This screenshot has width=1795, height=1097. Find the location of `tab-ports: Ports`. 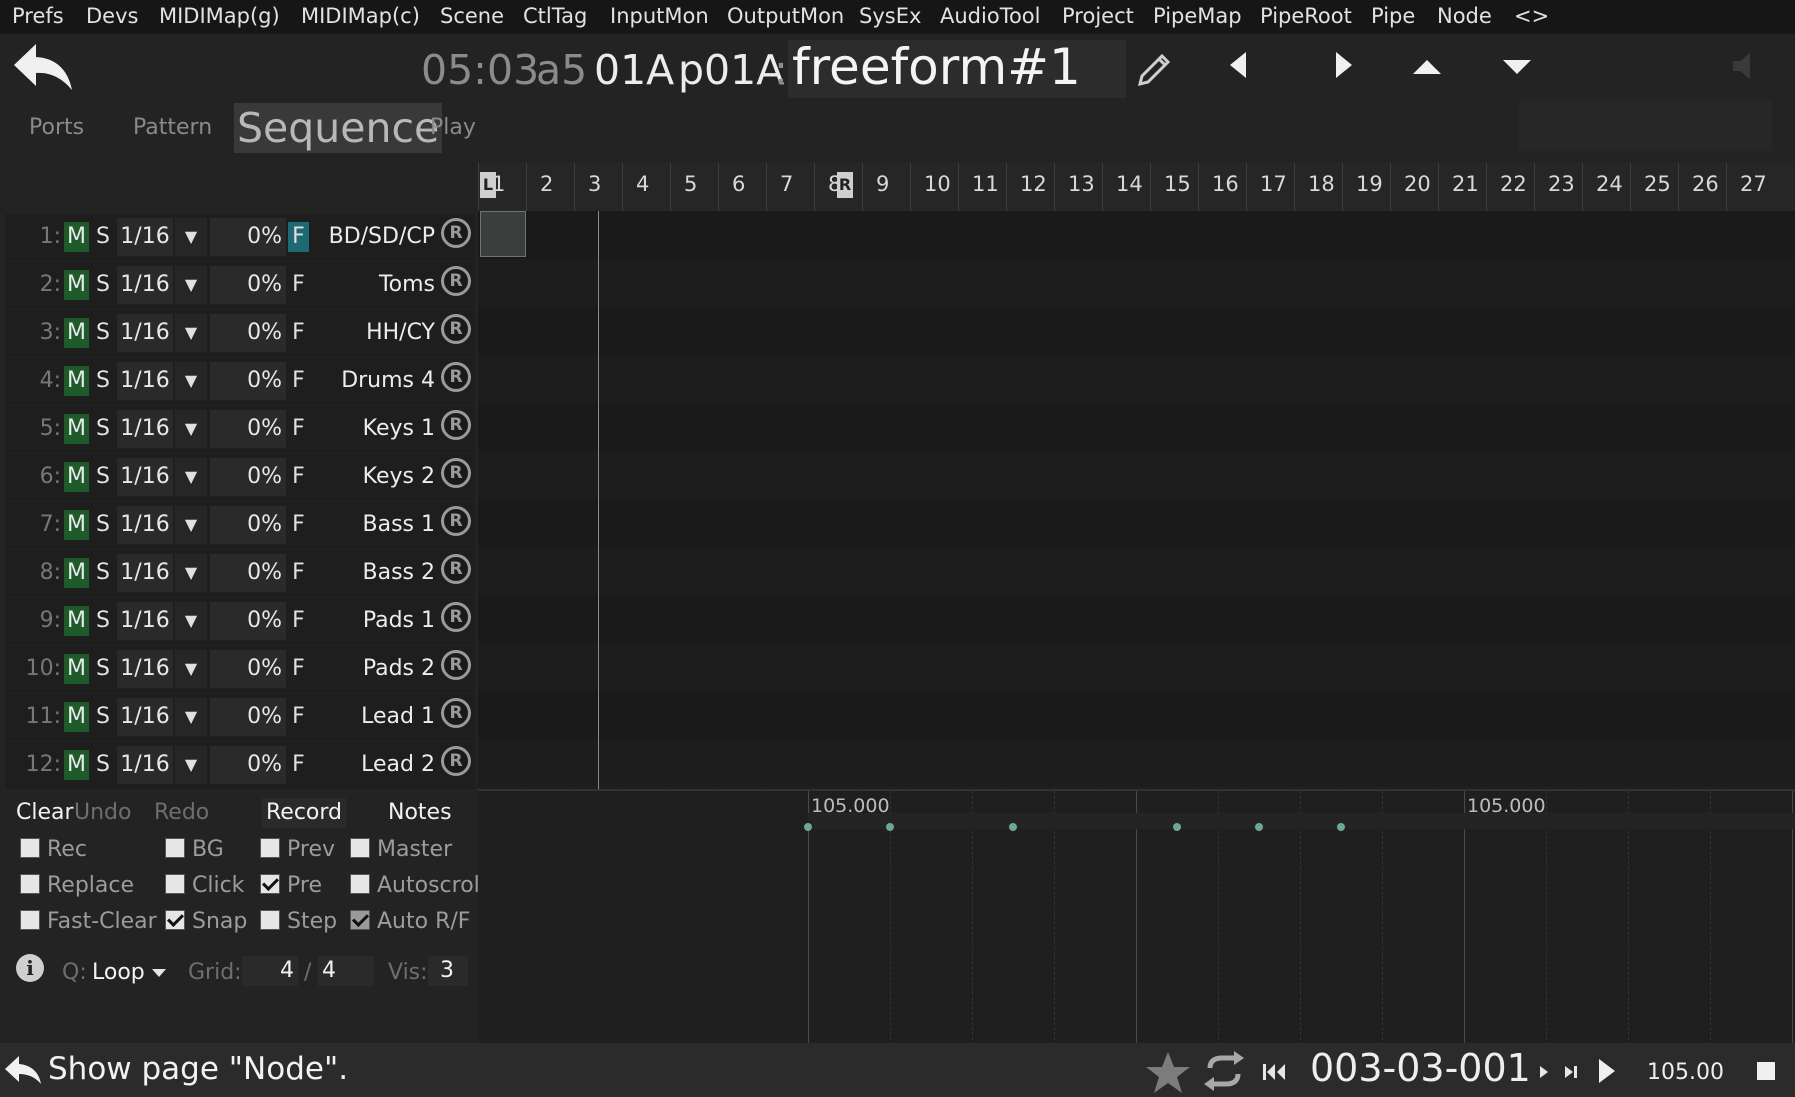

tab-ports: Ports is located at coordinates (56, 128).